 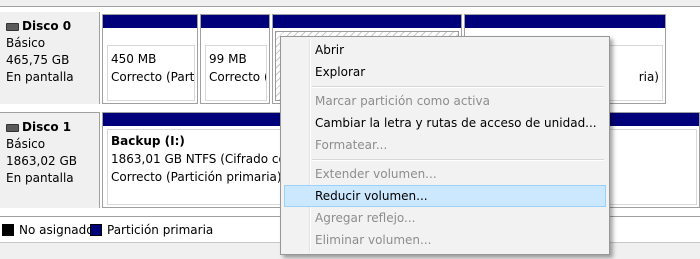 I want to click on legend-swatch-unallocated, so click(x=8, y=230).